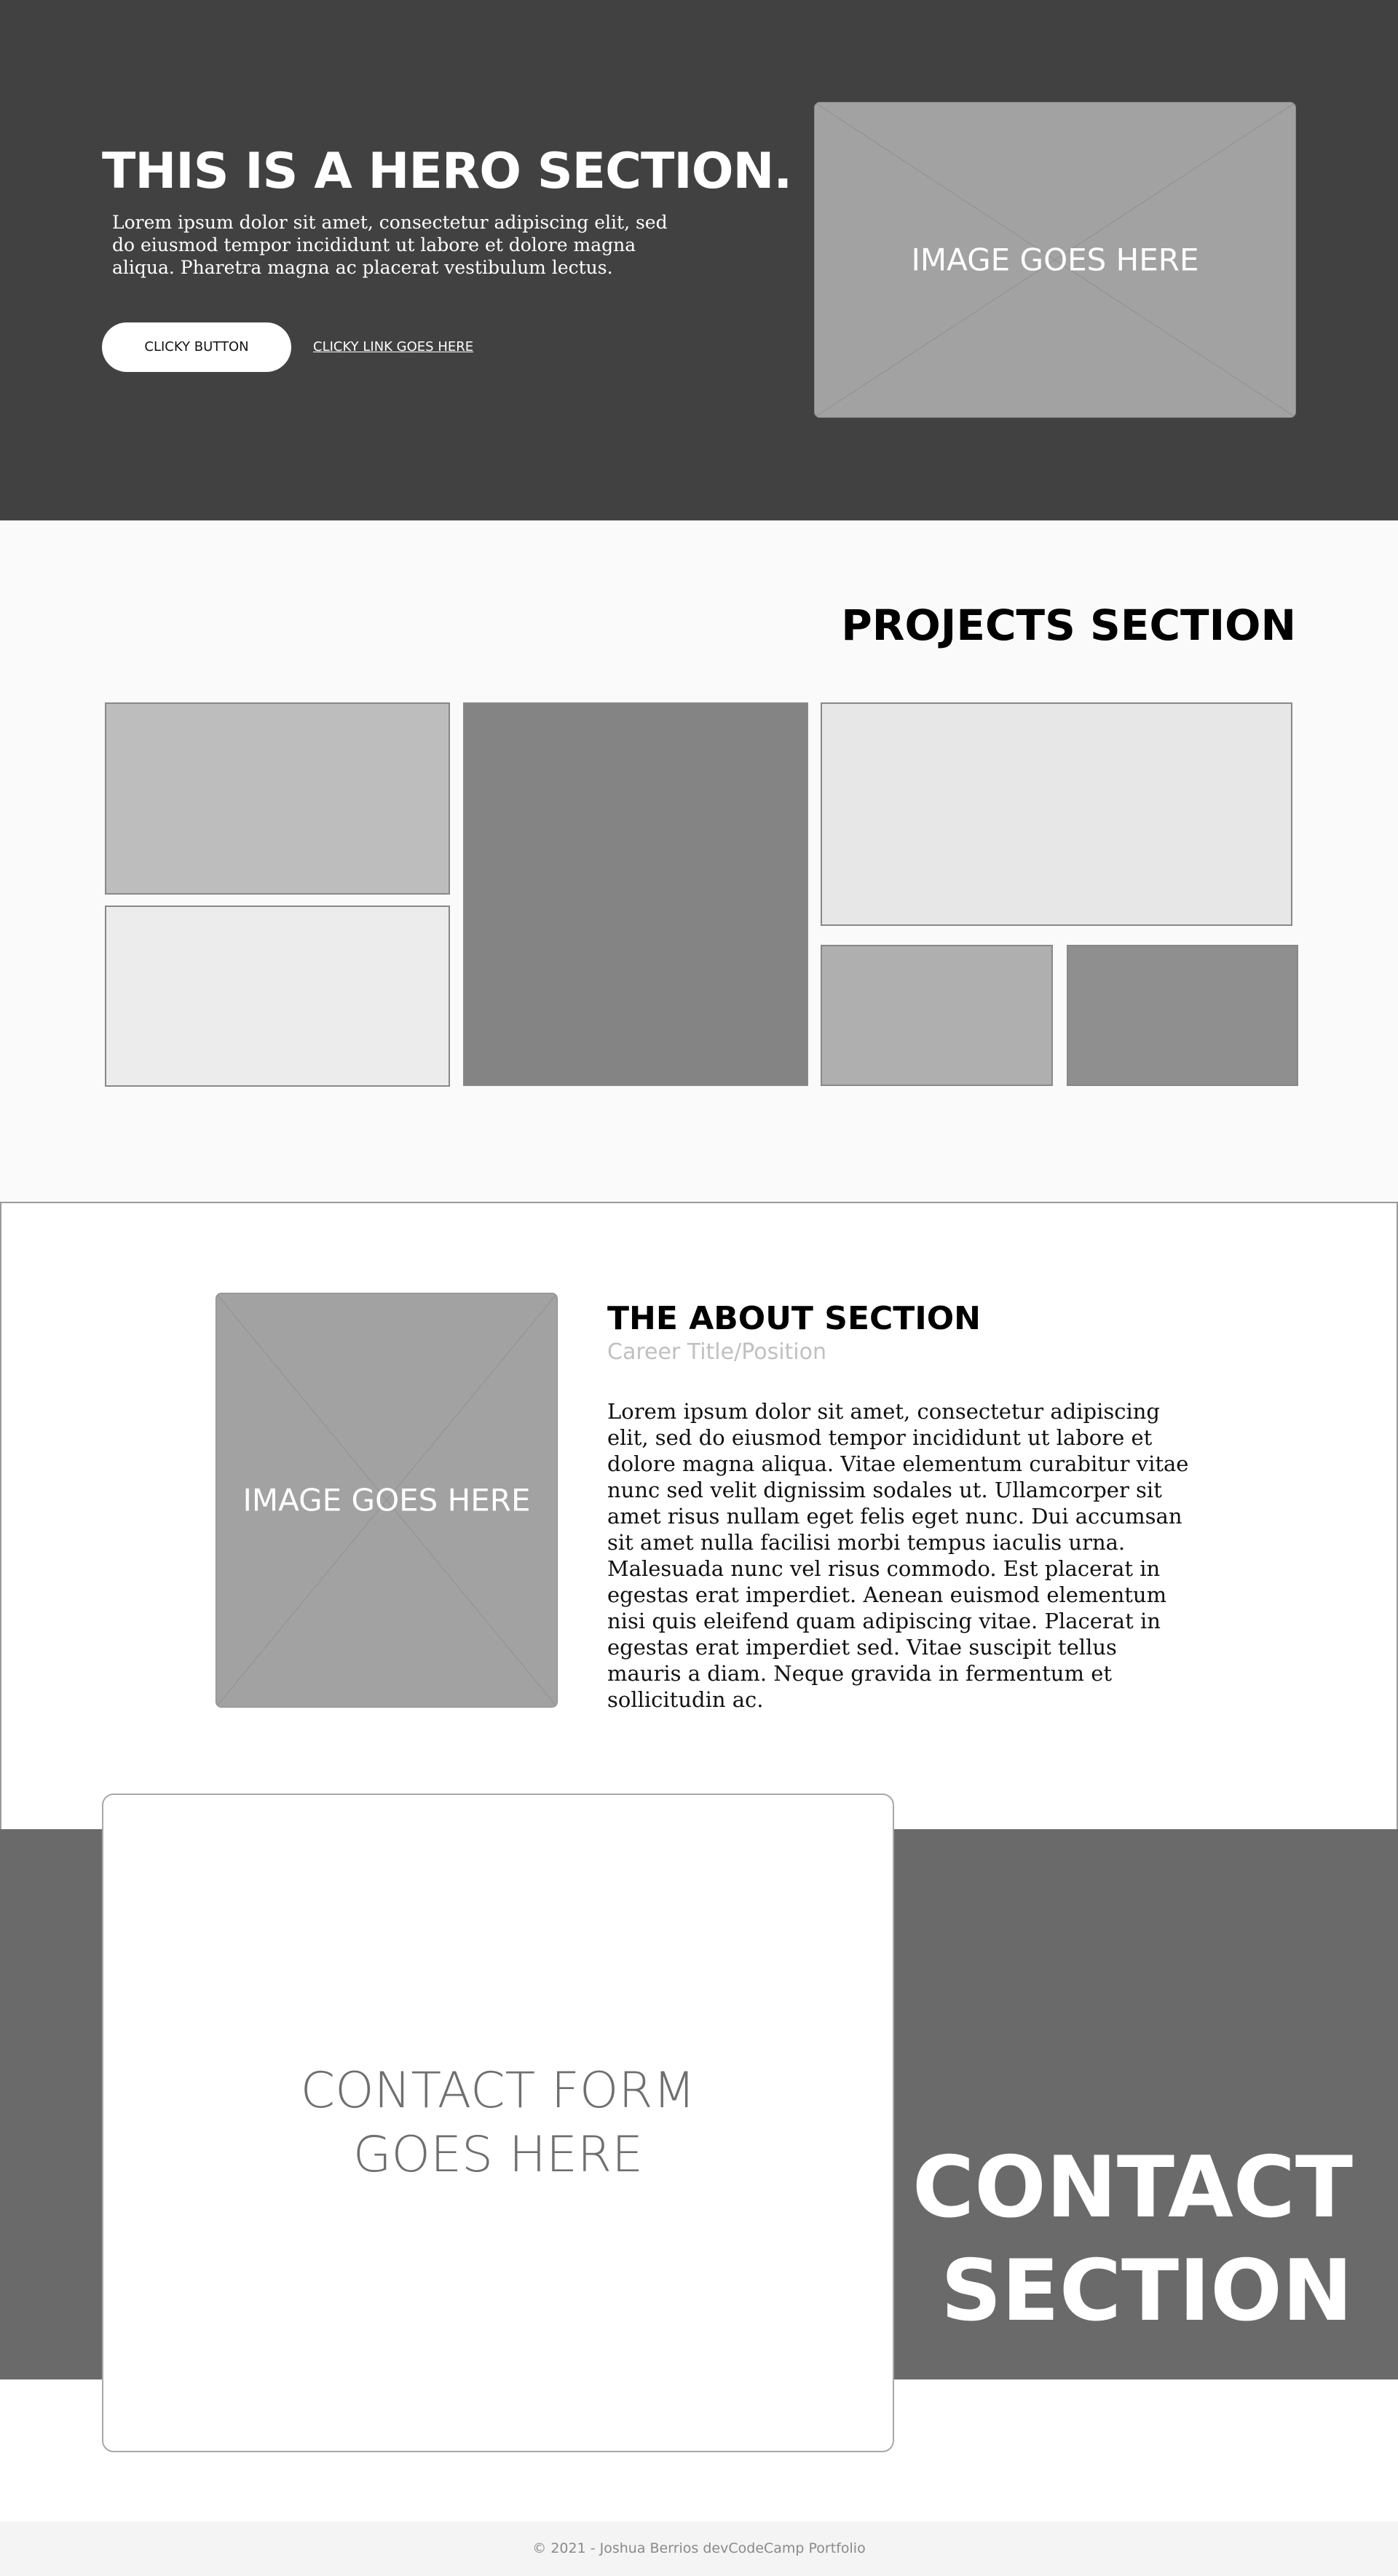 The image size is (1398, 2576). I want to click on hero-title: THIS IS A HERO SECTION., so click(447, 171).